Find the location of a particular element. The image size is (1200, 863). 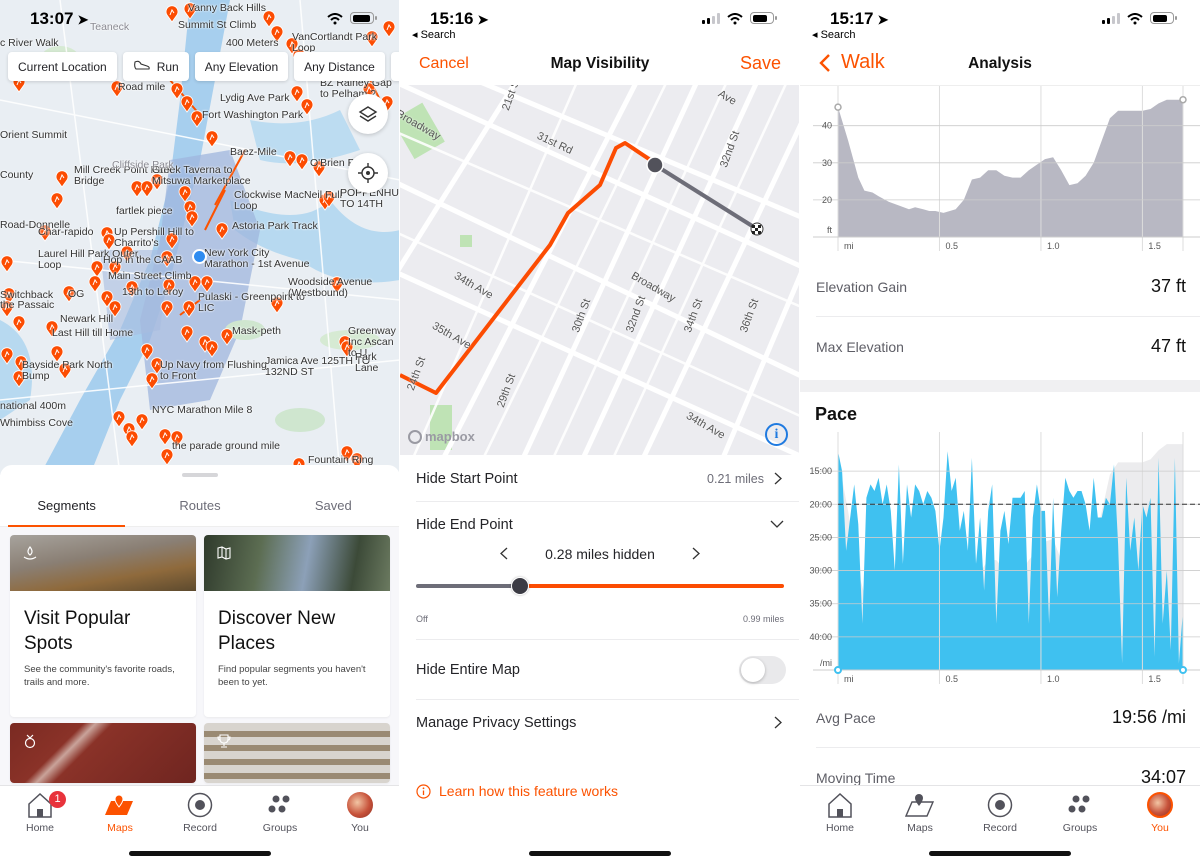

segment-label: Whimbiss Cove is located at coordinates (36, 423).